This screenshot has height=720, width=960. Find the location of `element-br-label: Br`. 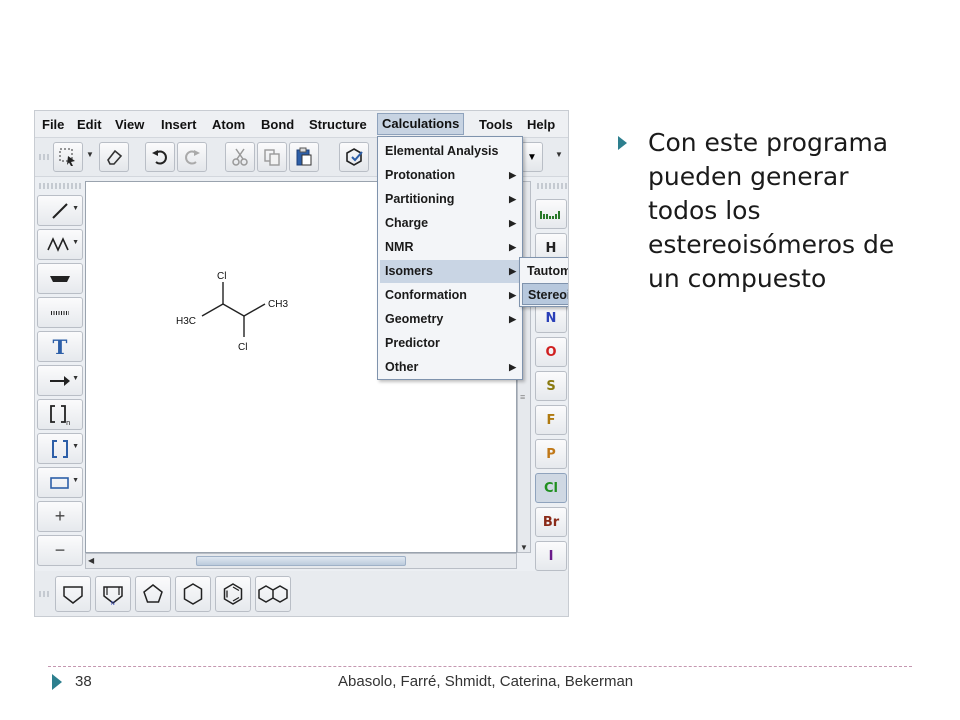

element-br-label: Br is located at coordinates (551, 522).